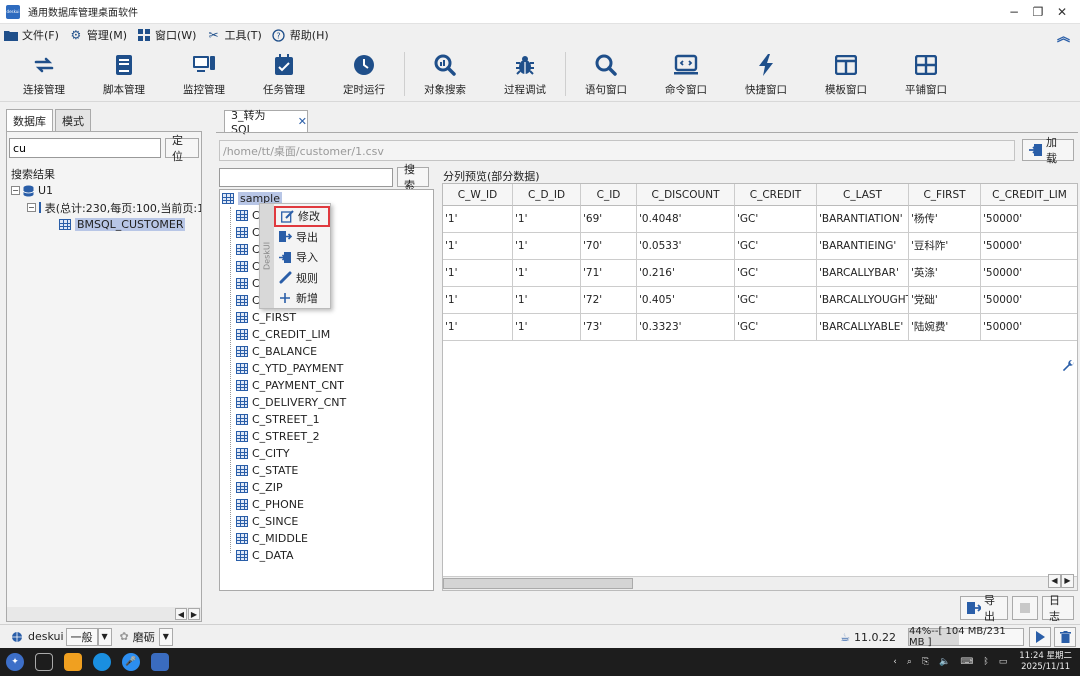 The width and height of the screenshot is (1080, 676). Describe the element at coordinates (104, 636) in the screenshot. I see `mode-dropdown-arrow: ▼` at that location.